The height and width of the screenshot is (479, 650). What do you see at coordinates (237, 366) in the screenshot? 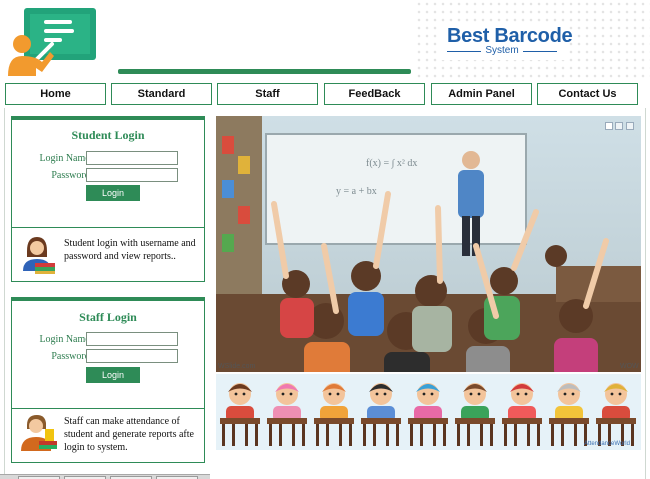
I see `slideshow-watermark-left: WSlide.com` at bounding box center [237, 366].